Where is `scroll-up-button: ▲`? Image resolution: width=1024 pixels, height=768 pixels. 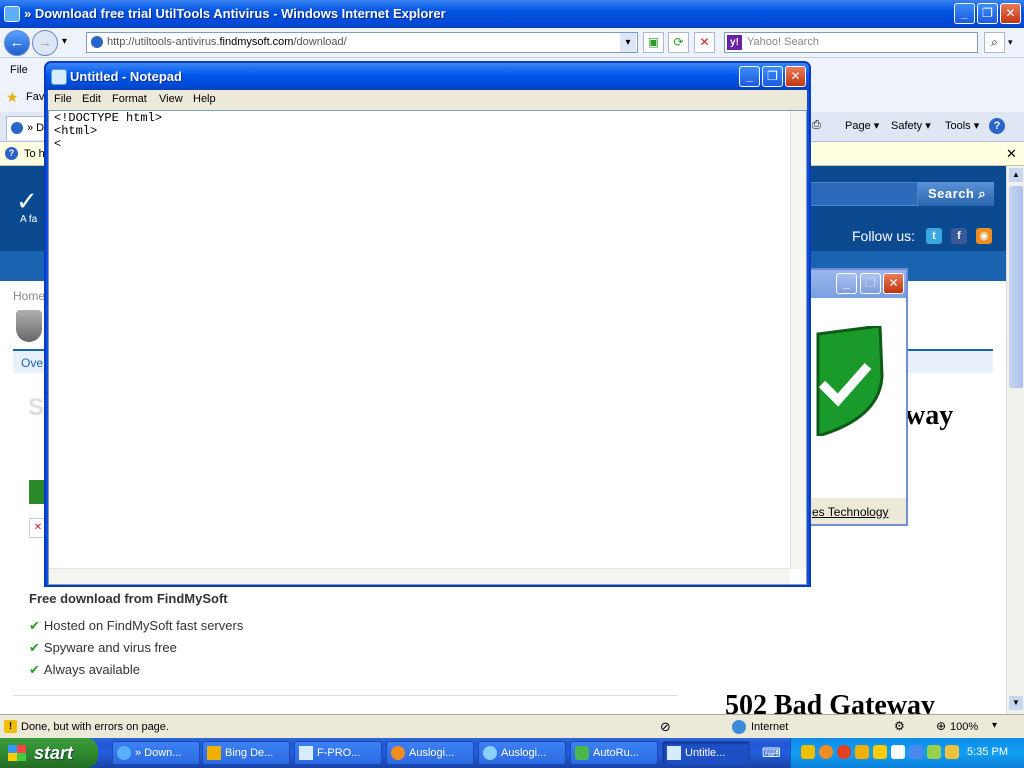
scroll-up-button: ▲ is located at coordinates (1016, 175).